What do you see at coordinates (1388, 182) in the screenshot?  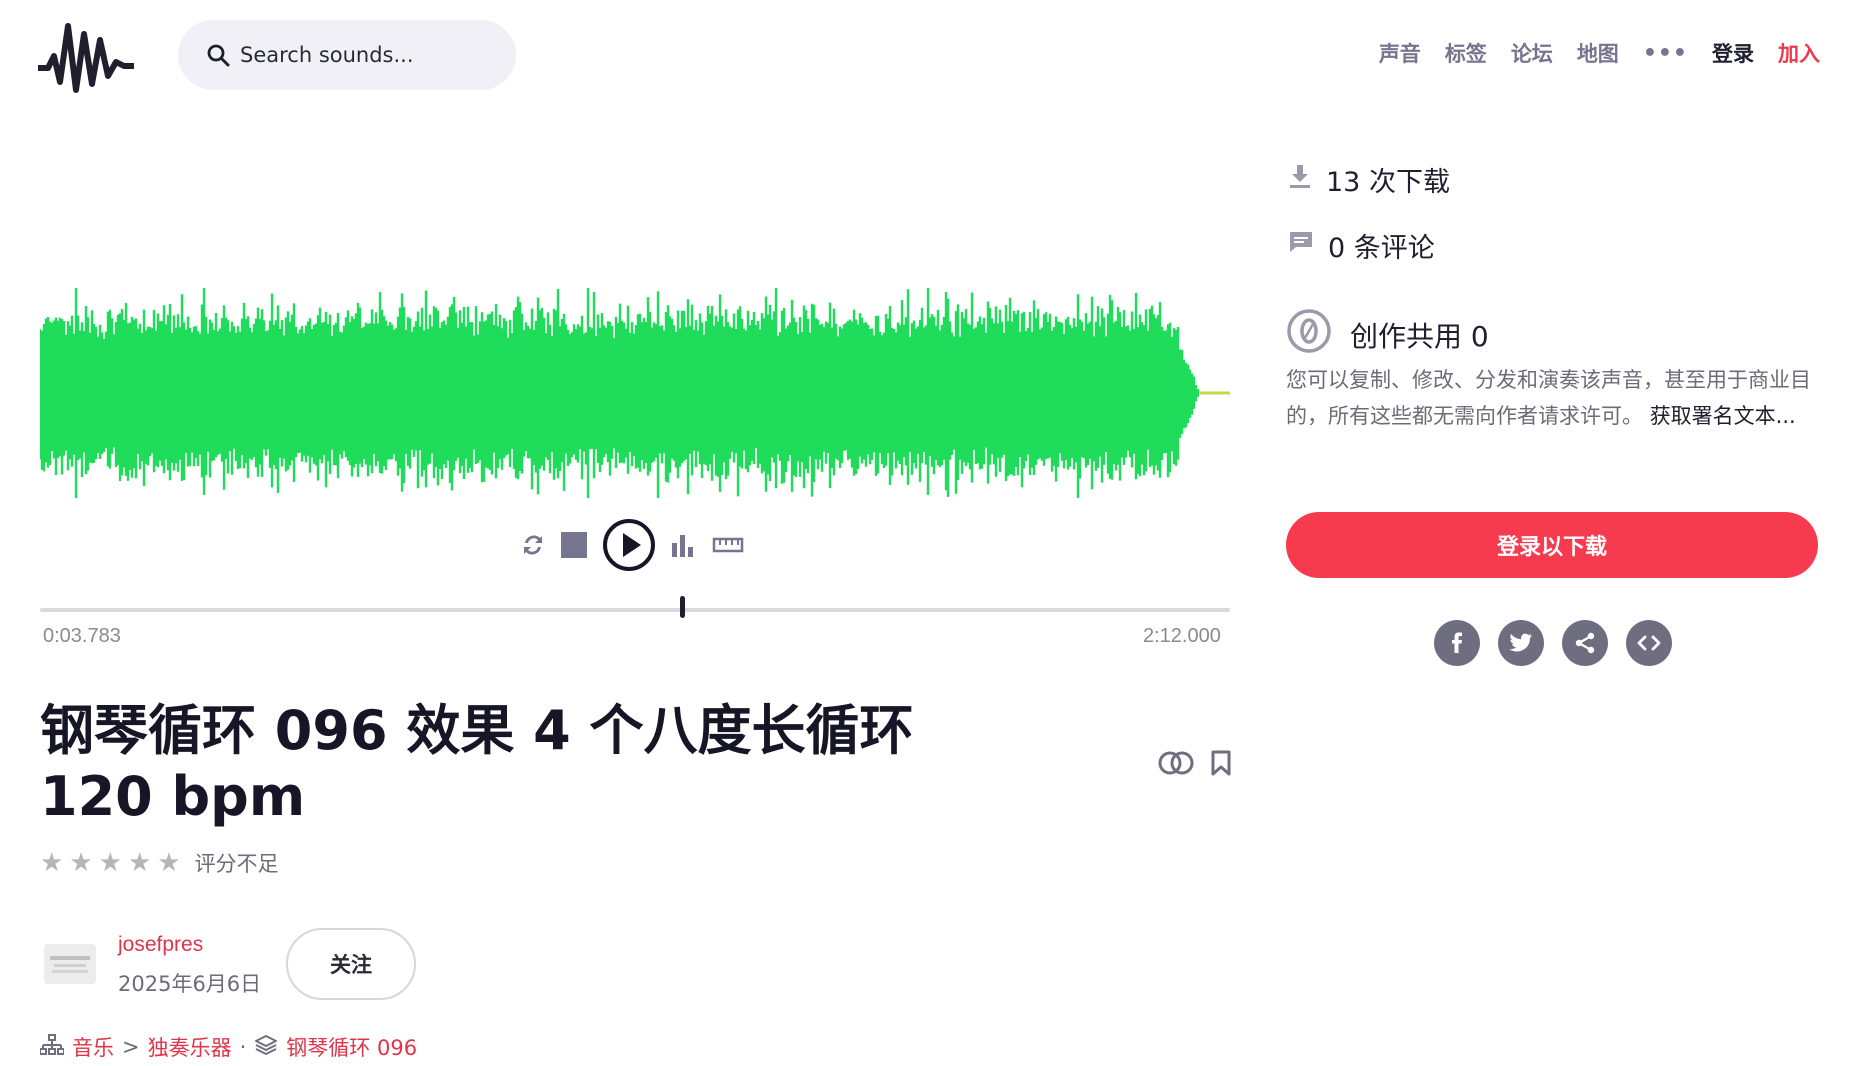 I see `downloads-count: 13 次下载` at bounding box center [1388, 182].